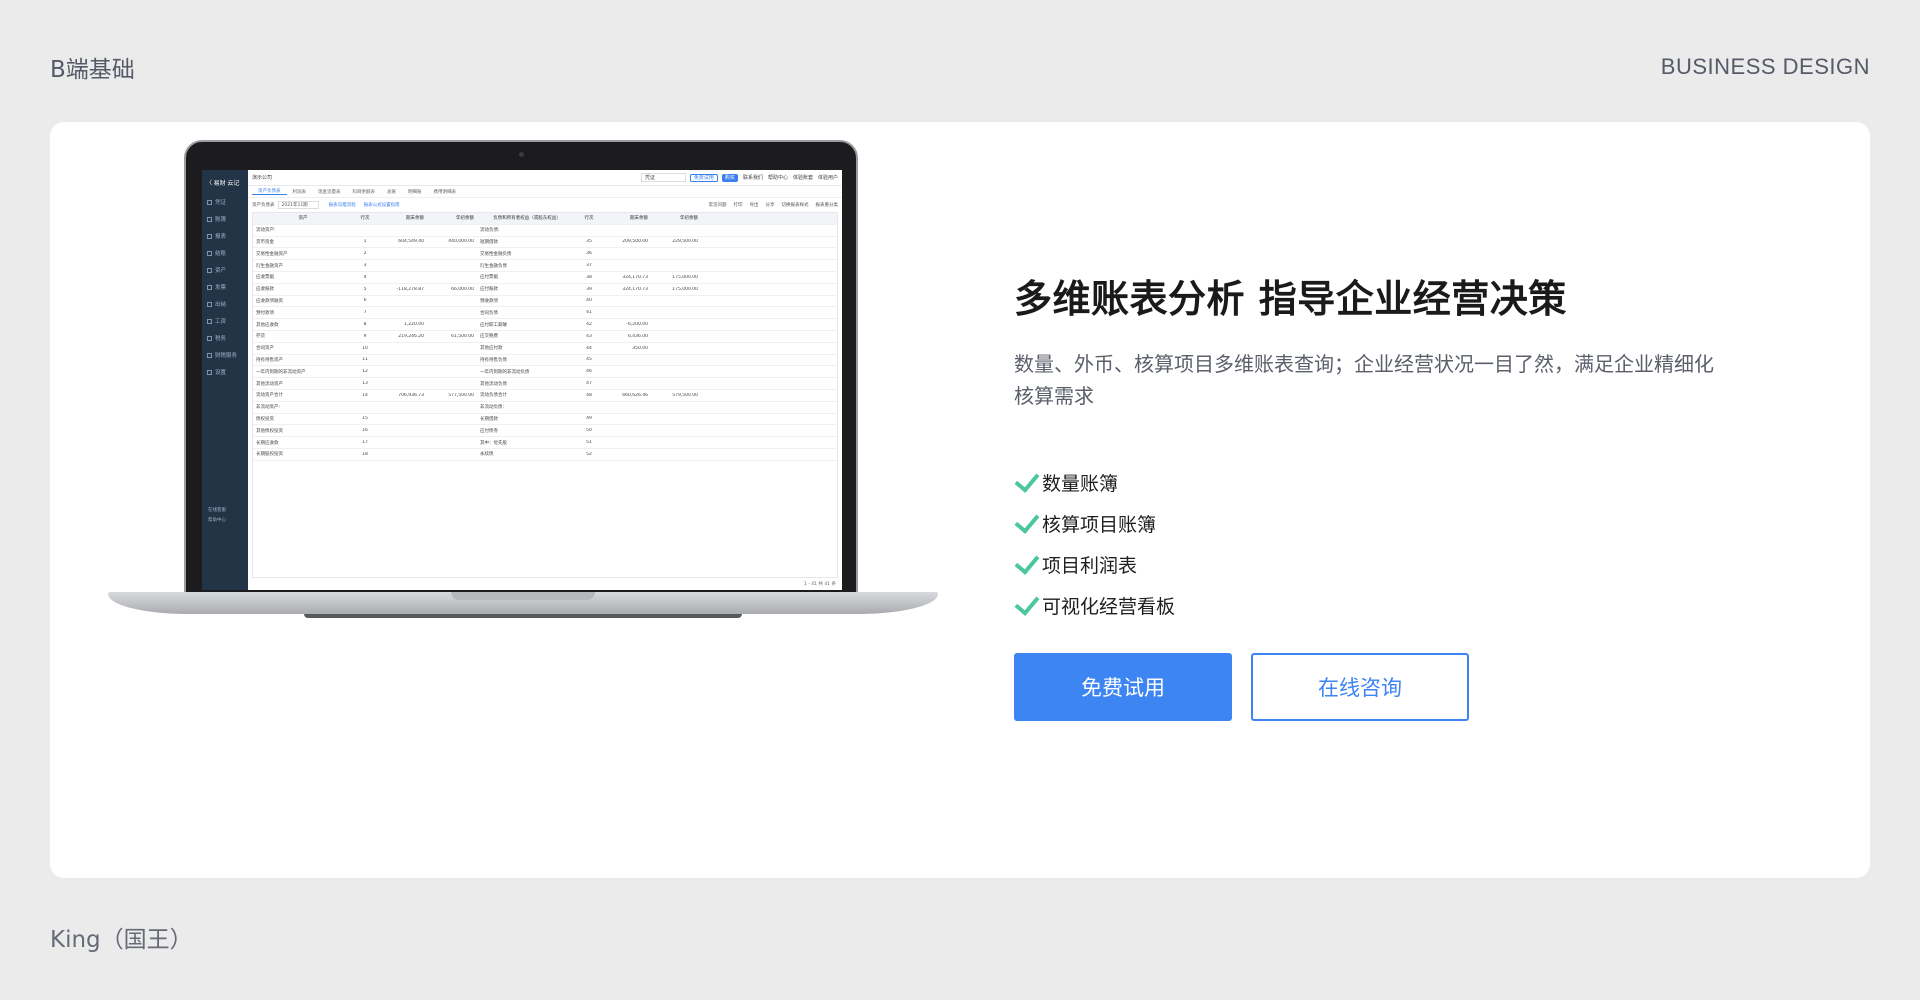 Image resolution: width=1920 pixels, height=1000 pixels. Describe the element at coordinates (298, 205) in the screenshot. I see `screen-period-value: 2021年11期` at that location.